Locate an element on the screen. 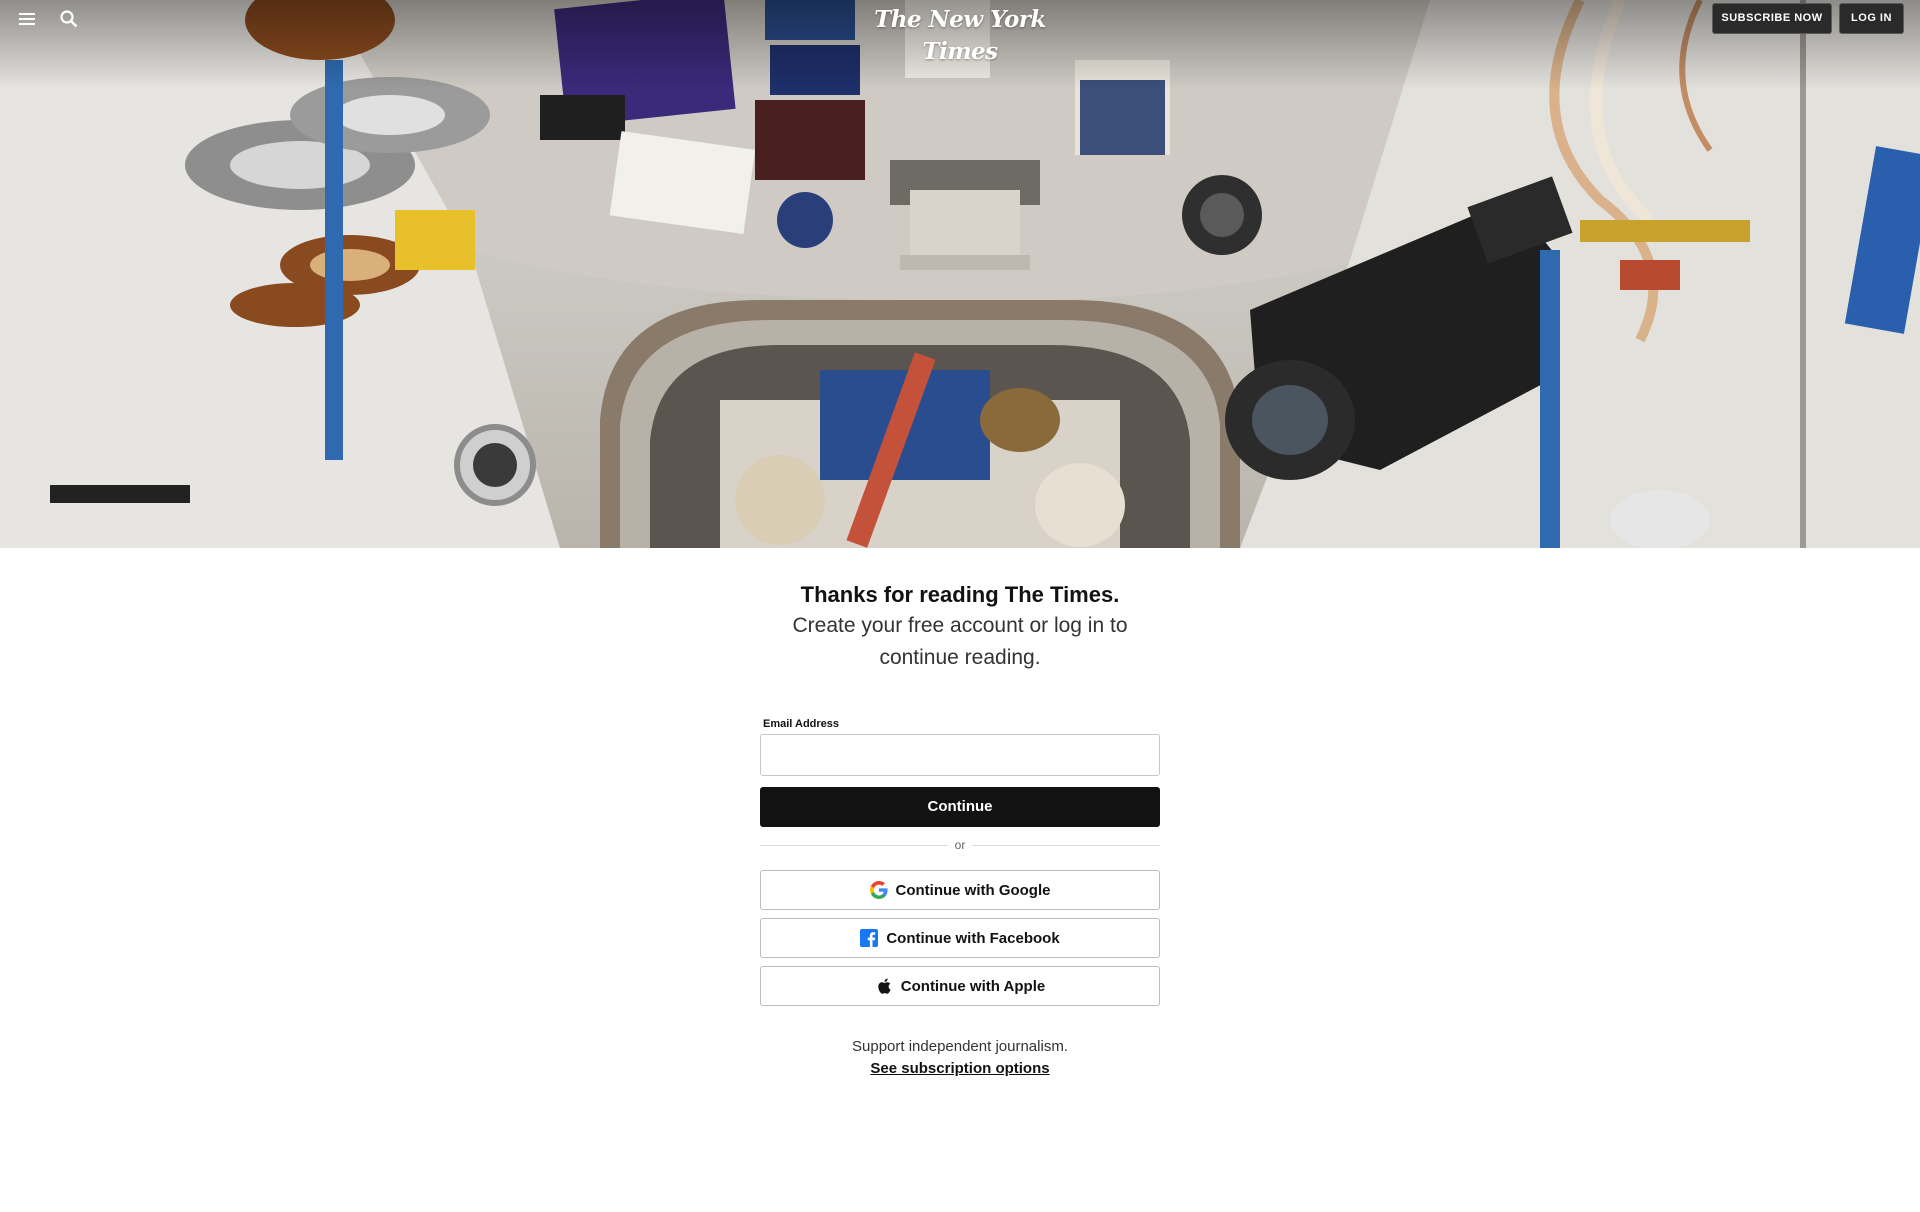  email-field is located at coordinates (960, 755).